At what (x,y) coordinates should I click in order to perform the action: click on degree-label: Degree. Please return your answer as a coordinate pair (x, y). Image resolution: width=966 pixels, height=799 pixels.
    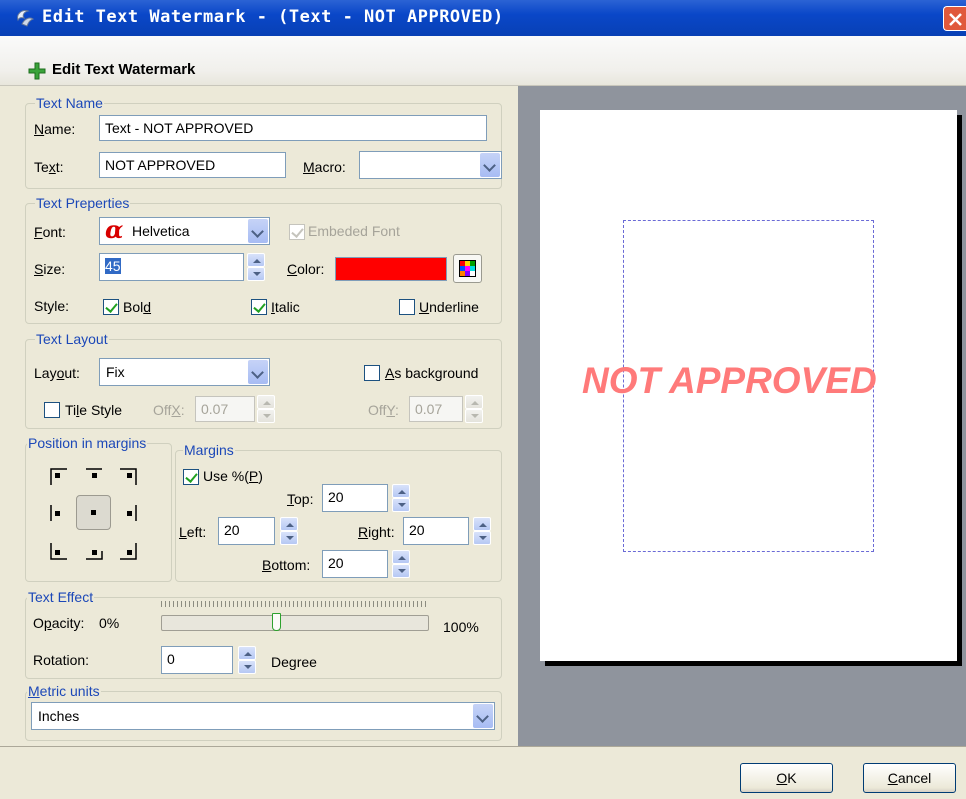
    Looking at the image, I should click on (294, 662).